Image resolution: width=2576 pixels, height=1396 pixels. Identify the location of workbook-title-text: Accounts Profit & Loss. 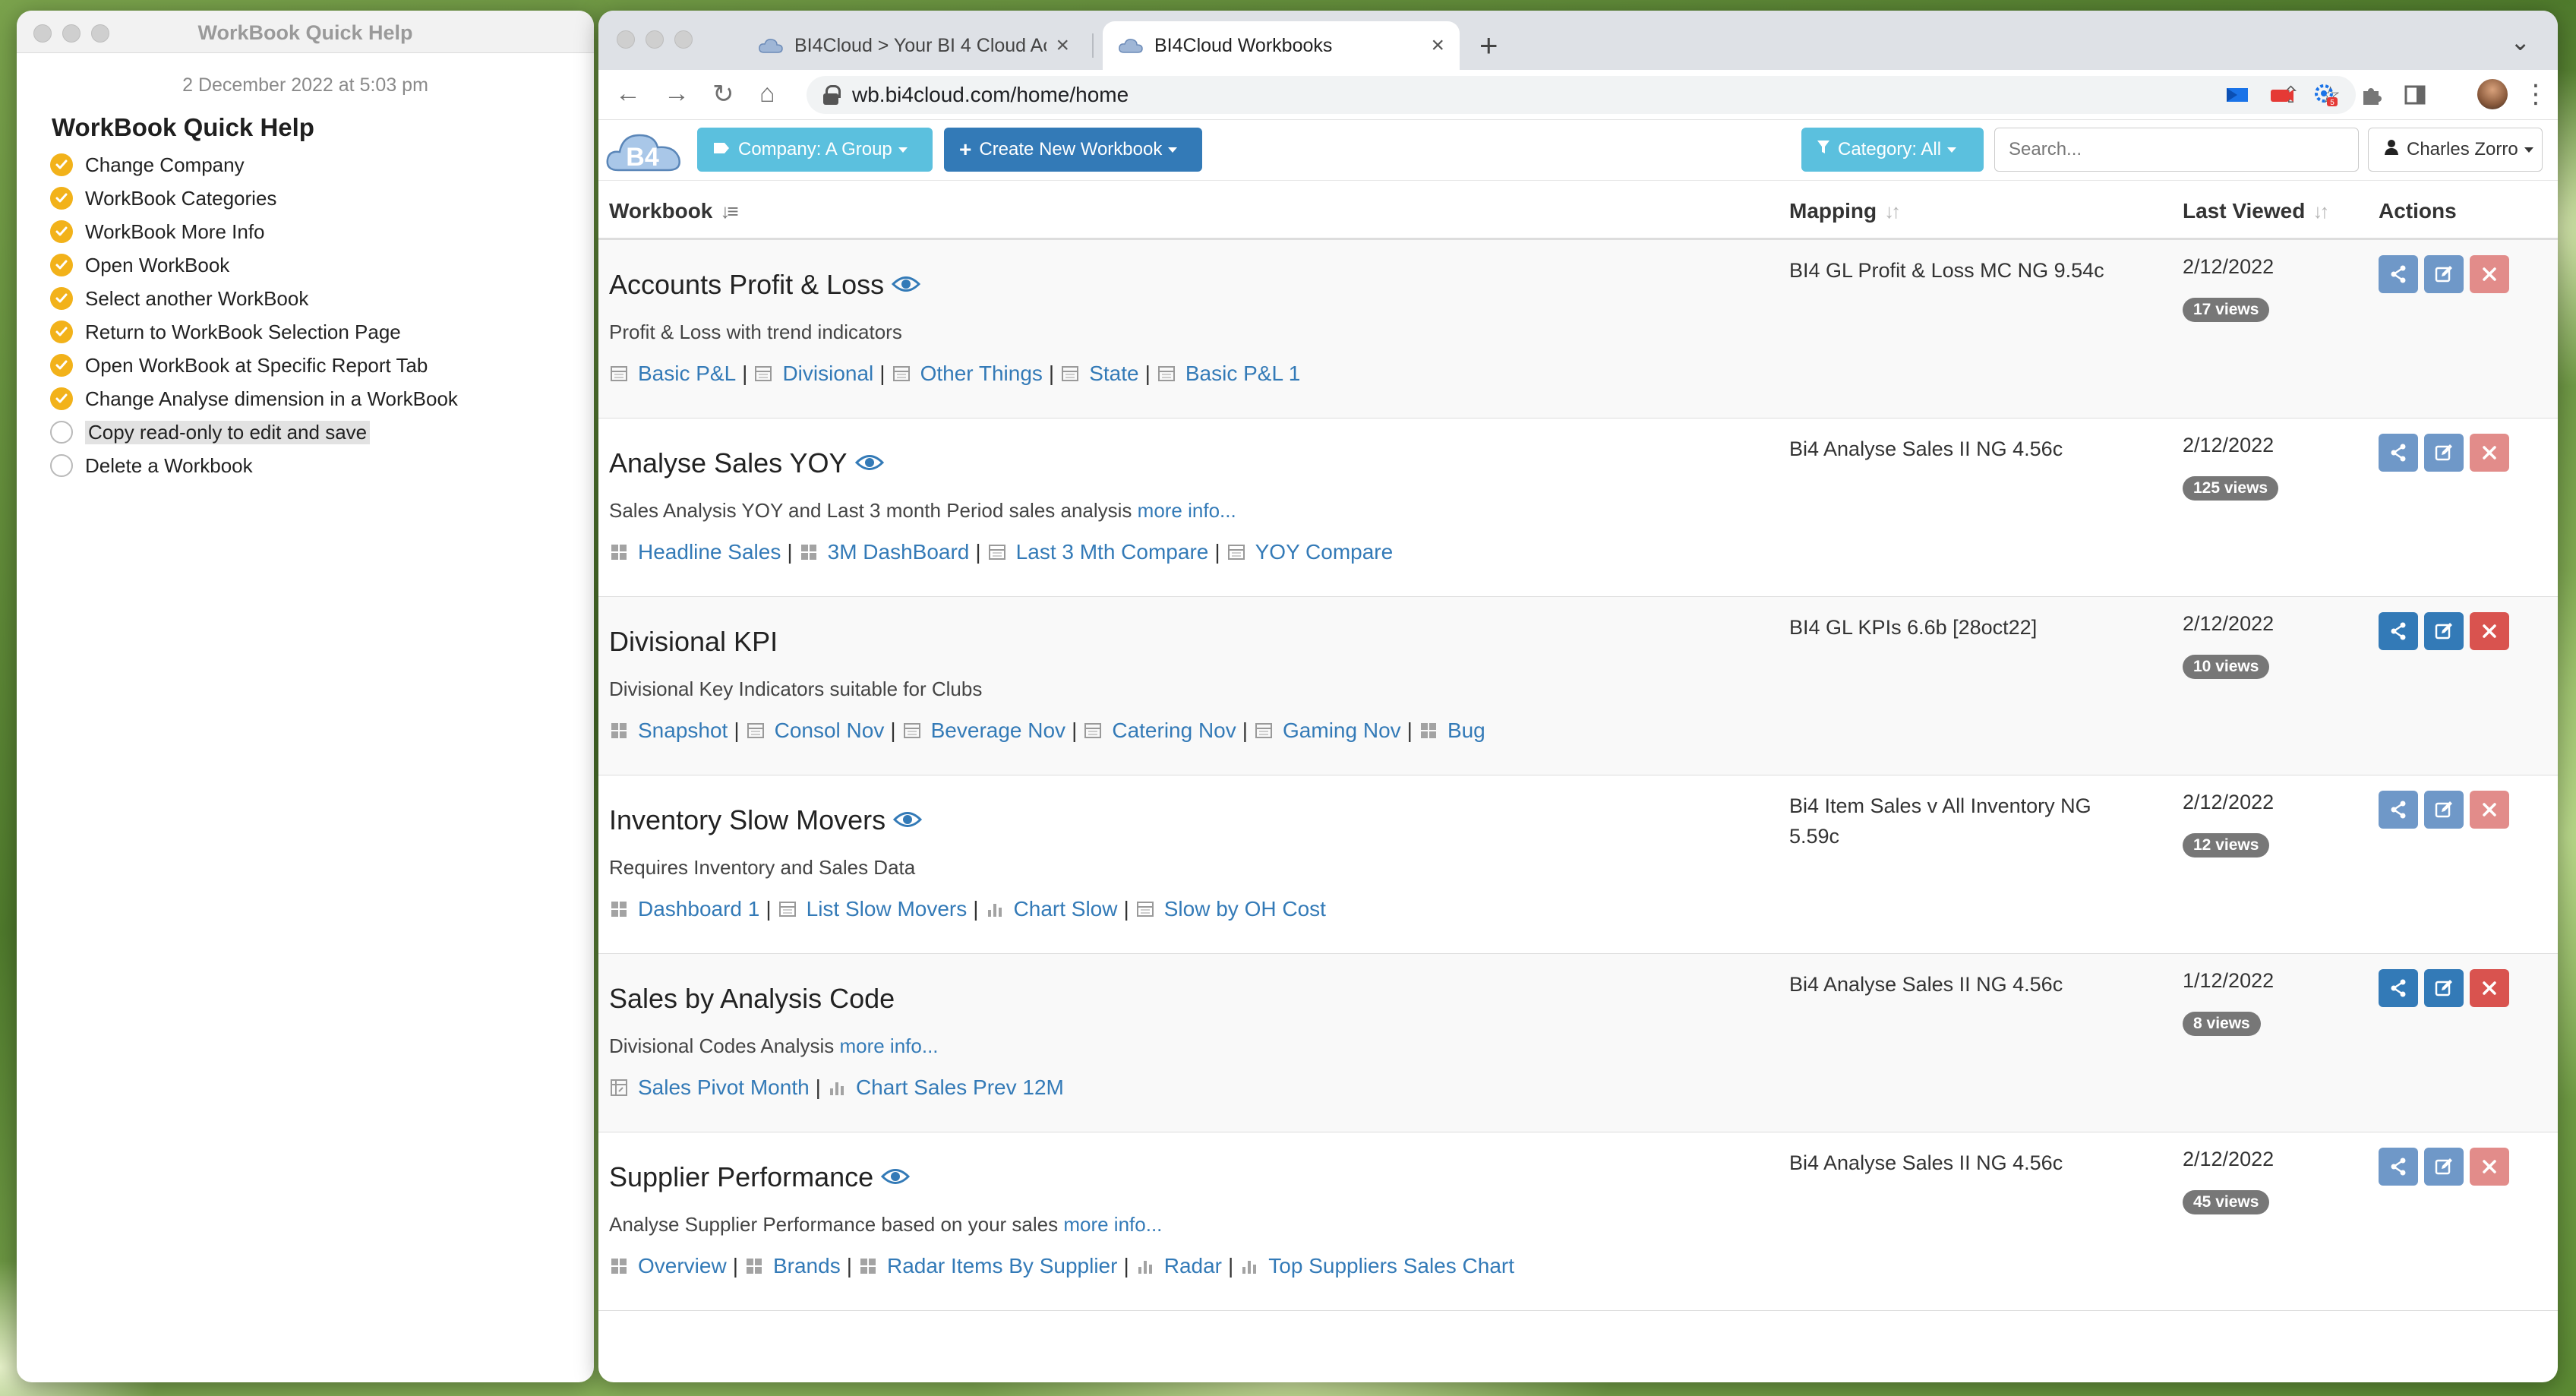
(746, 285).